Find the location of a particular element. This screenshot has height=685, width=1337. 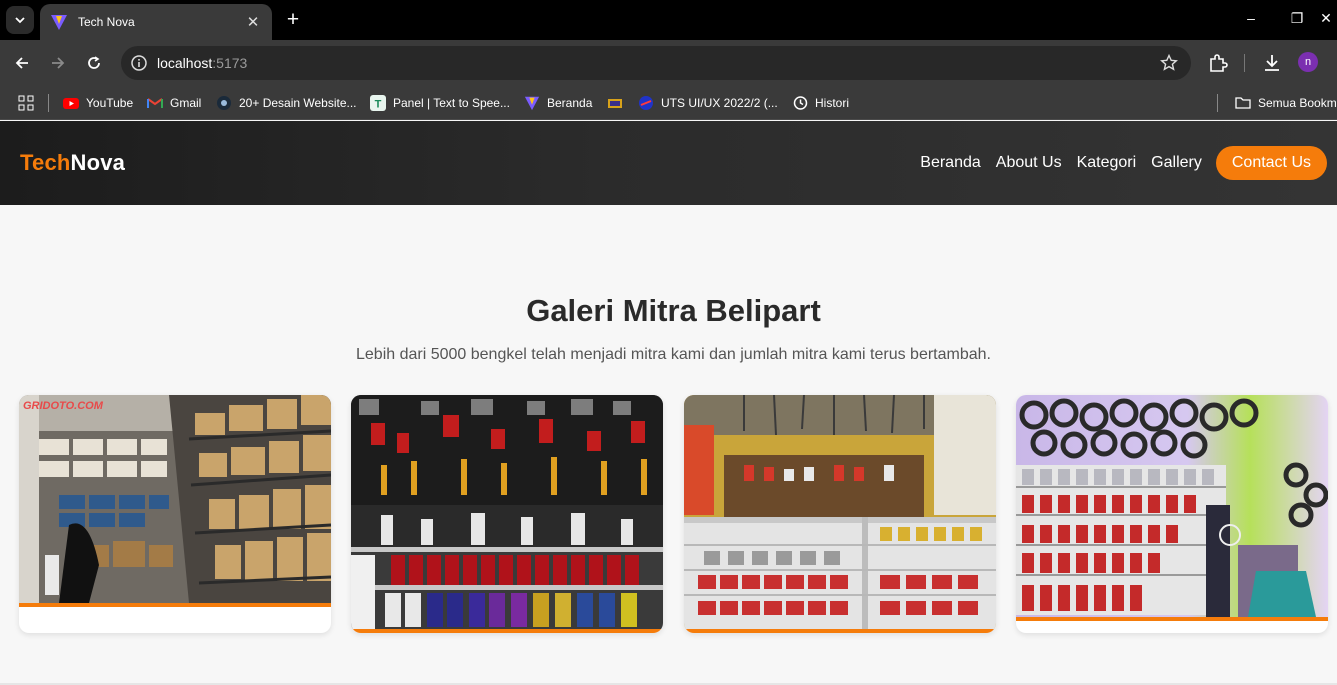

partner-photo-oil-wall is located at coordinates (507, 514).